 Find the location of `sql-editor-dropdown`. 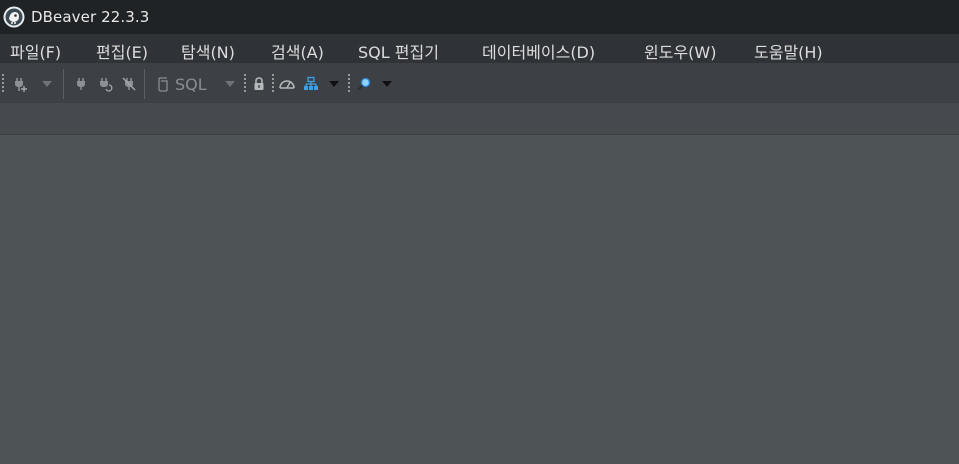

sql-editor-dropdown is located at coordinates (230, 84).